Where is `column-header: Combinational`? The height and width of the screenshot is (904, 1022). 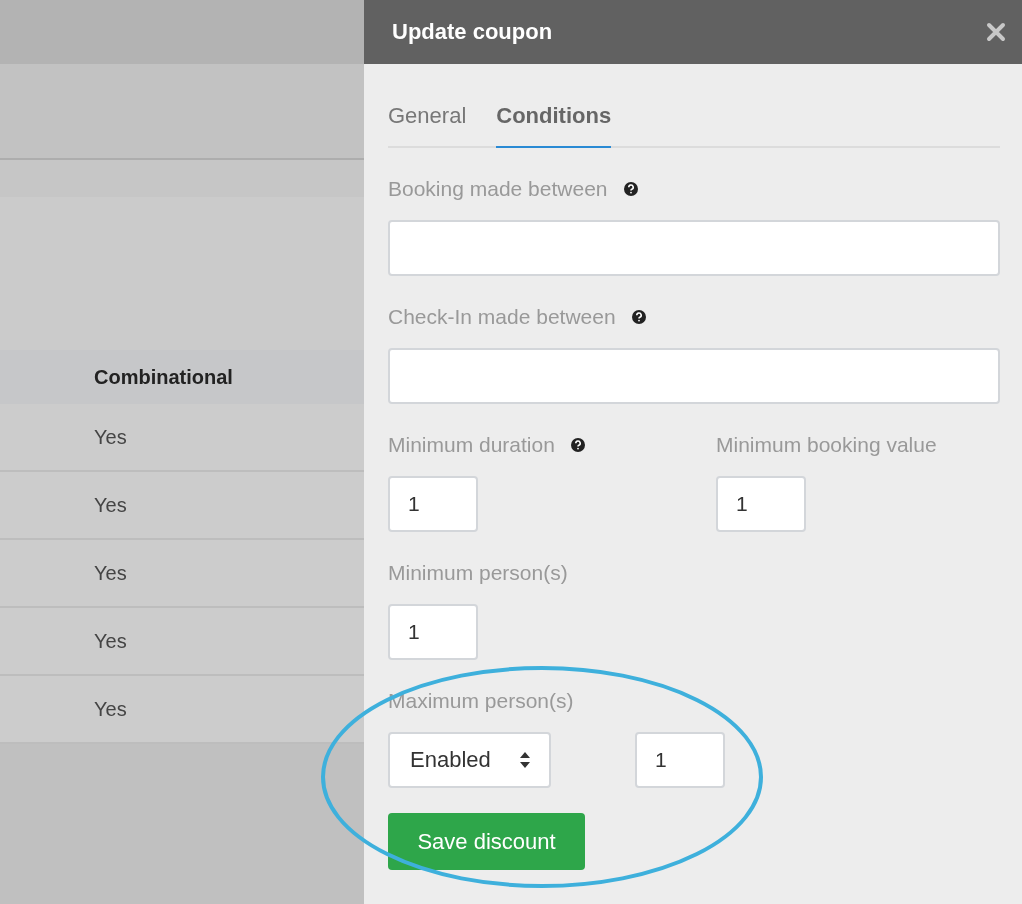 column-header: Combinational is located at coordinates (163, 377).